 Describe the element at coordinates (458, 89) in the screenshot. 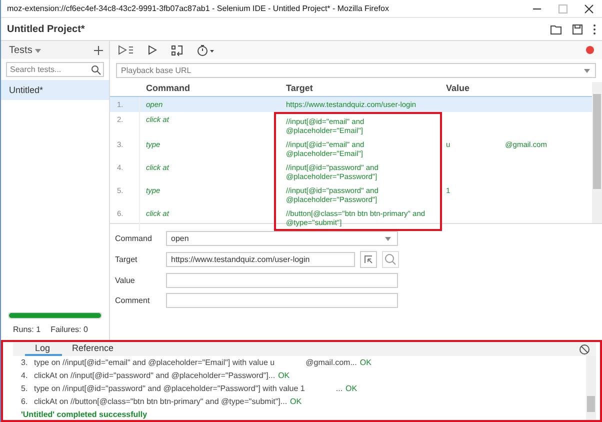

I see `column-header: Value` at that location.